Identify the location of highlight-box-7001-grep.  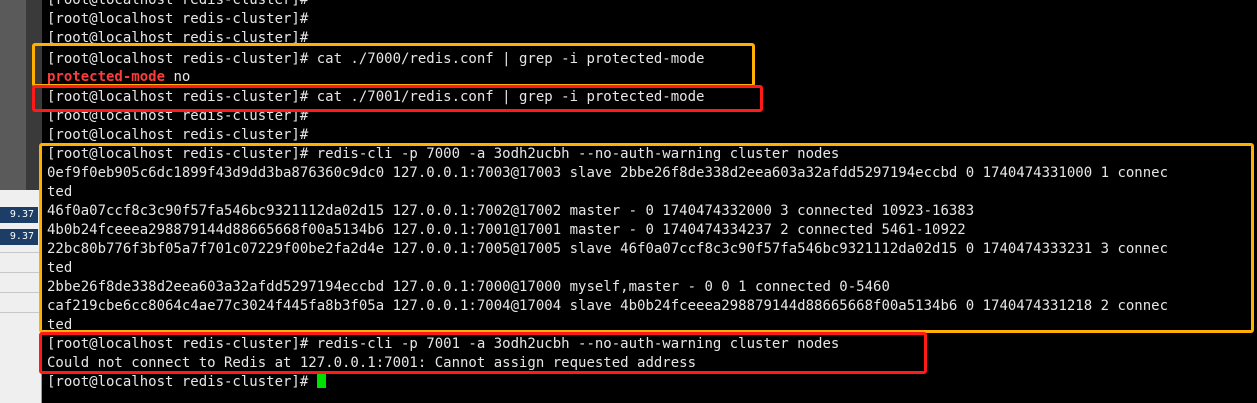
(397, 98).